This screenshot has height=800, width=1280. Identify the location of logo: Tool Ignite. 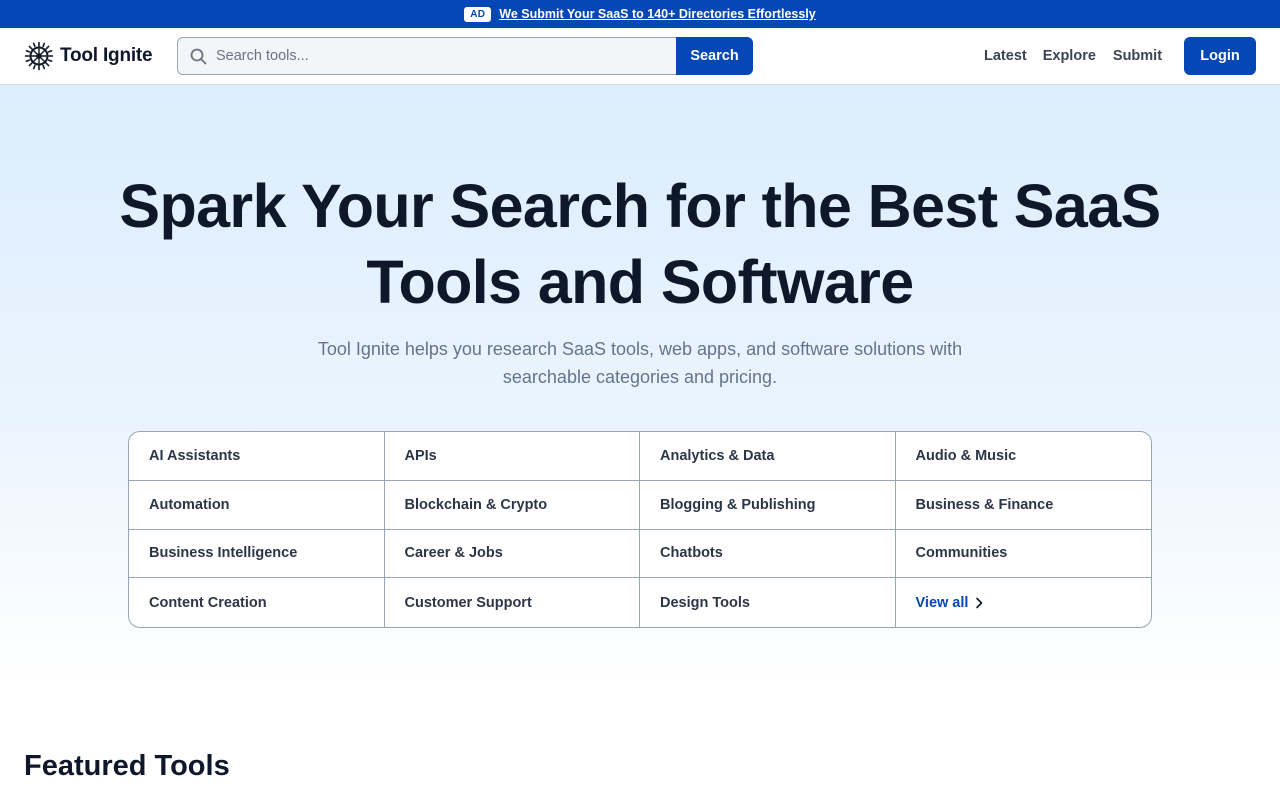
(88, 56).